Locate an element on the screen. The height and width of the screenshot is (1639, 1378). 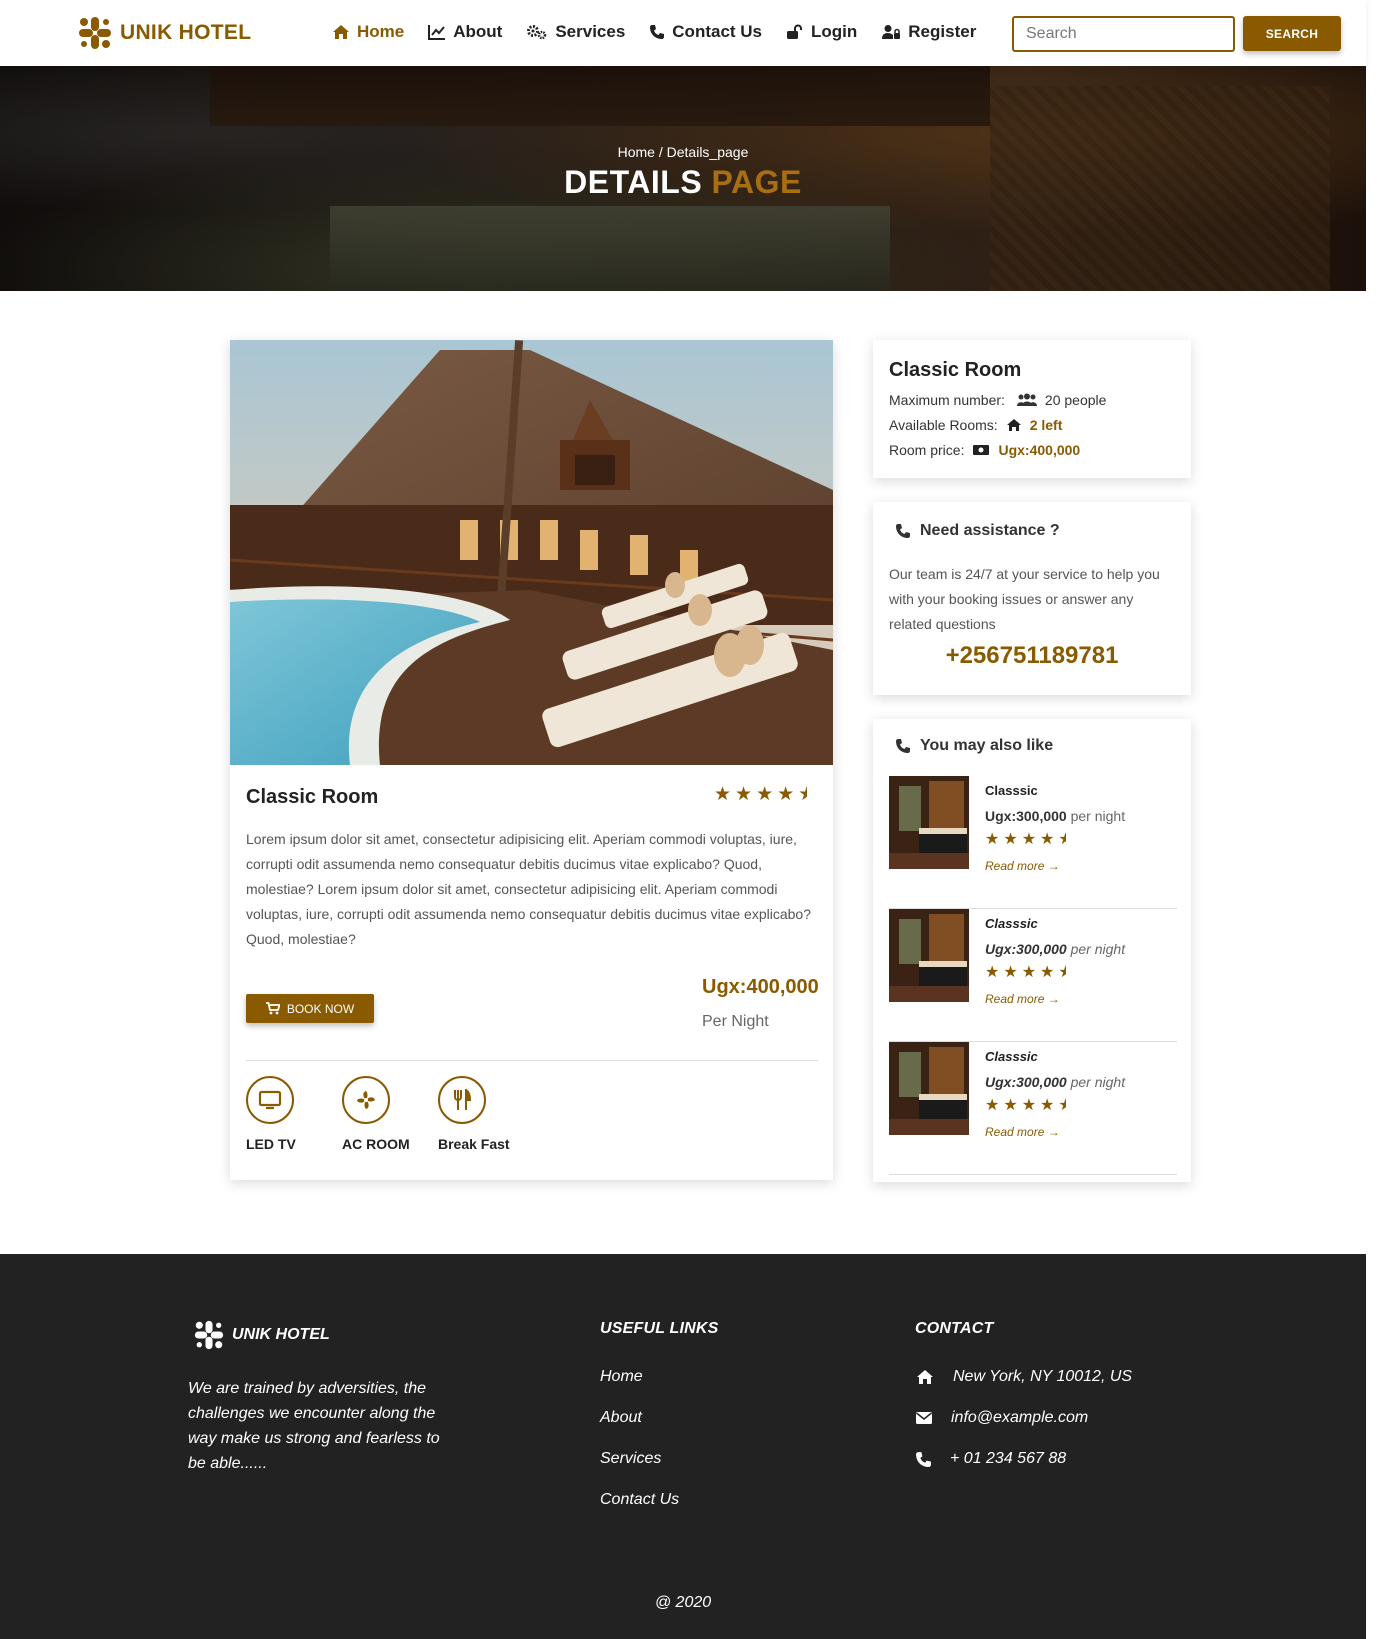
footer-link-contact: Contact Us is located at coordinates (639, 1500).